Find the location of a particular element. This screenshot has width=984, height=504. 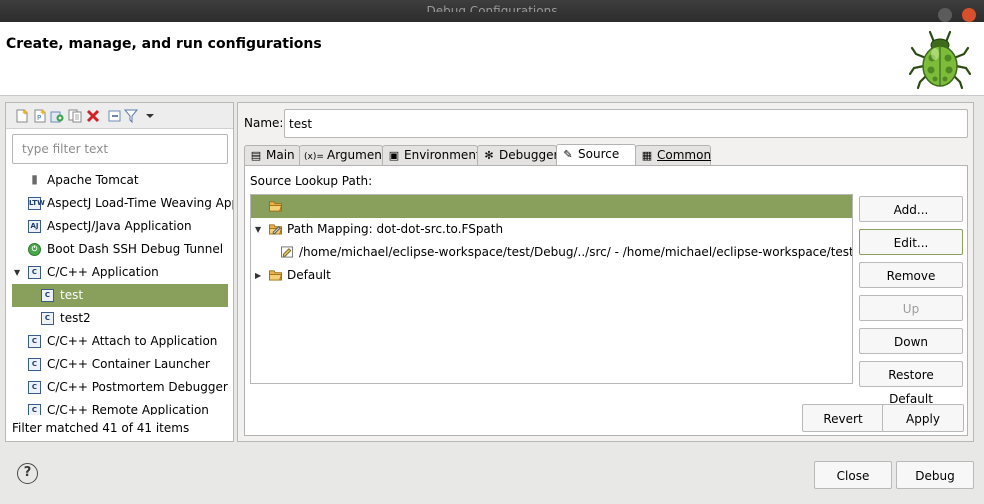

cpp-postmortem-icon: C is located at coordinates (34, 387).